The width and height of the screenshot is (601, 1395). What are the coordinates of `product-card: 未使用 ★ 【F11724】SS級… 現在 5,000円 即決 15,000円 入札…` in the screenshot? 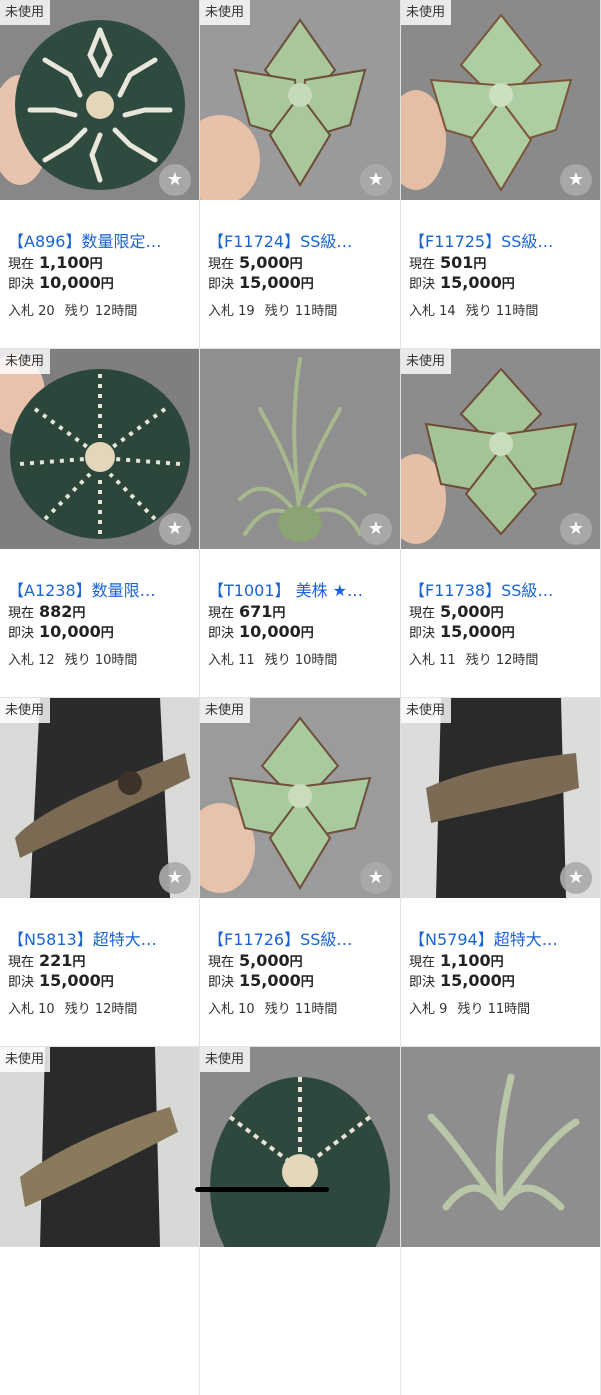 It's located at (300, 174).